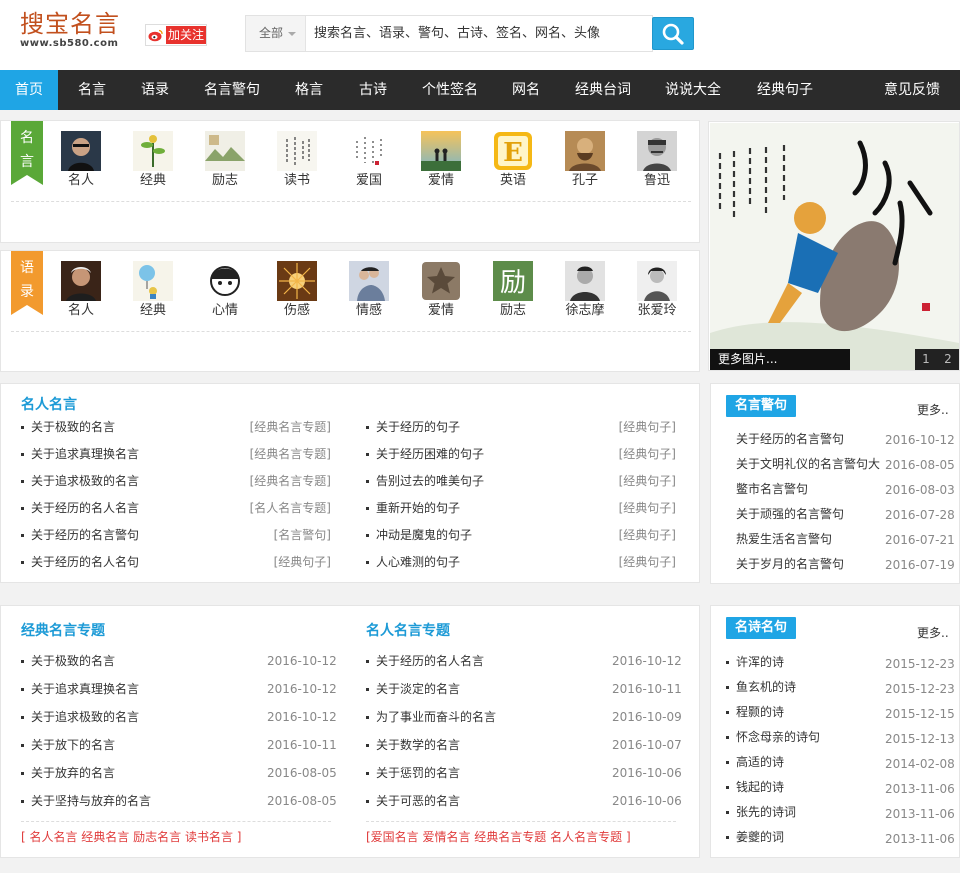  Describe the element at coordinates (657, 161) in the screenshot. I see `category-luxun: 鲁迅` at that location.